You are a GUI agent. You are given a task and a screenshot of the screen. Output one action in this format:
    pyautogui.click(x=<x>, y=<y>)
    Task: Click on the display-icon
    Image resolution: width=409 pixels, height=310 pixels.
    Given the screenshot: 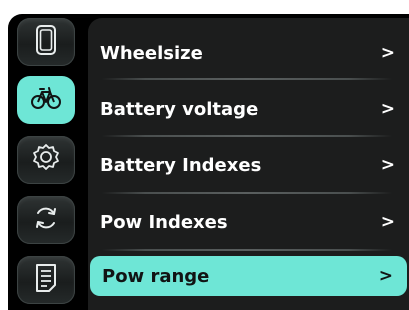 What is the action you would take?
    pyautogui.click(x=46, y=42)
    